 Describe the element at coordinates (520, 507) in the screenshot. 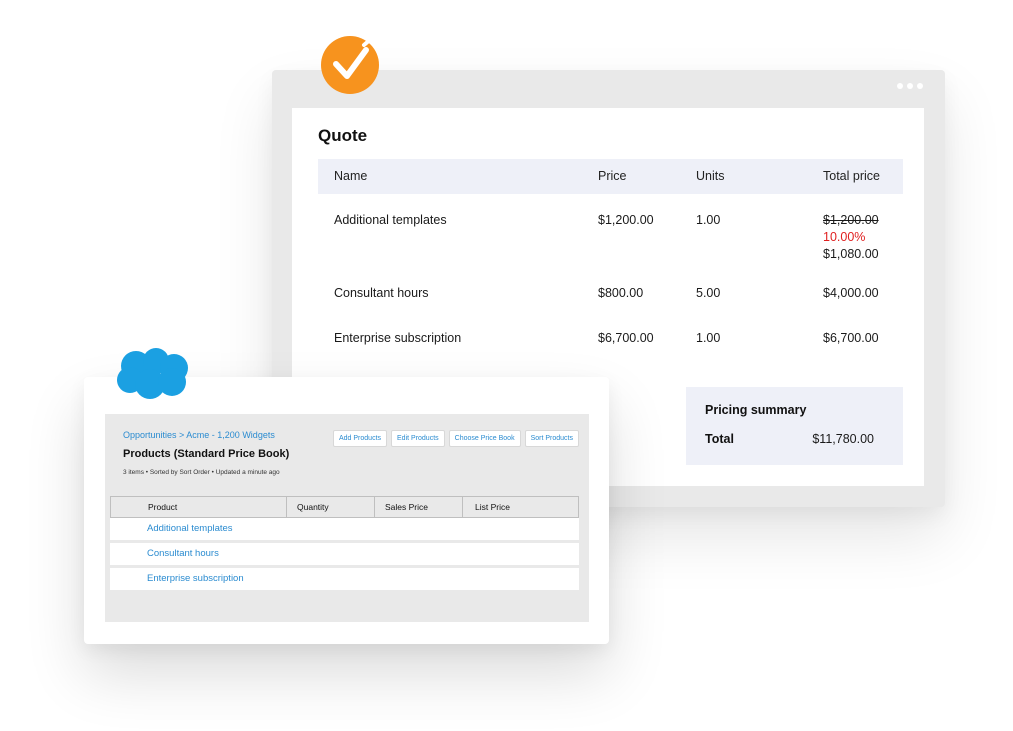

I see `column-header-list-price: List Price` at that location.